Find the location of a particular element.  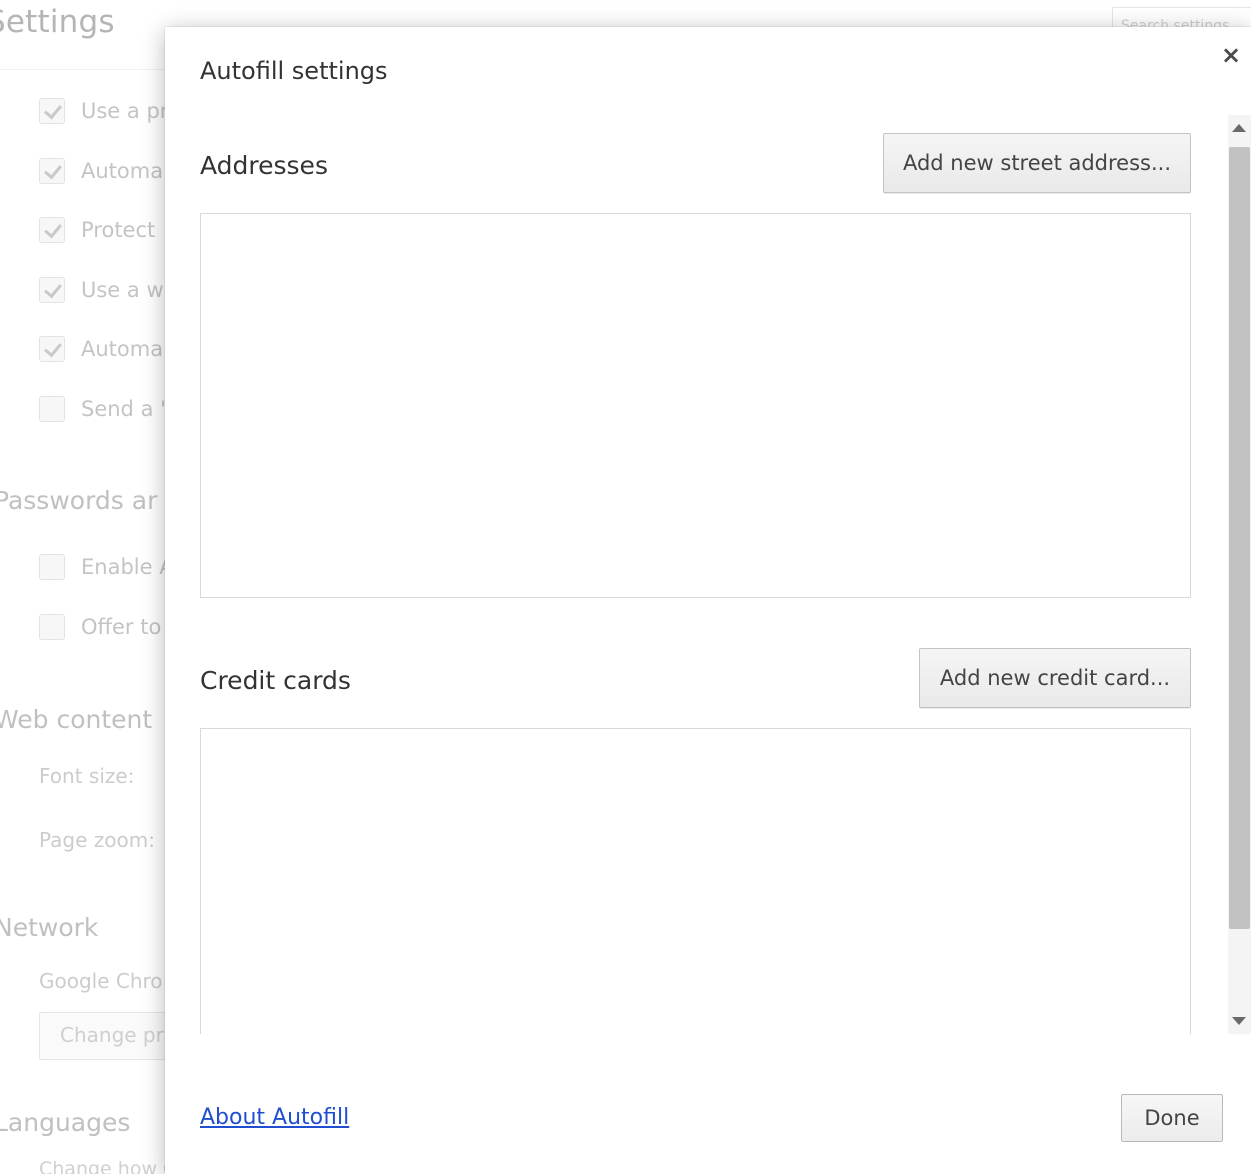

bg-setting-row-3: Protect is located at coordinates (97, 230).